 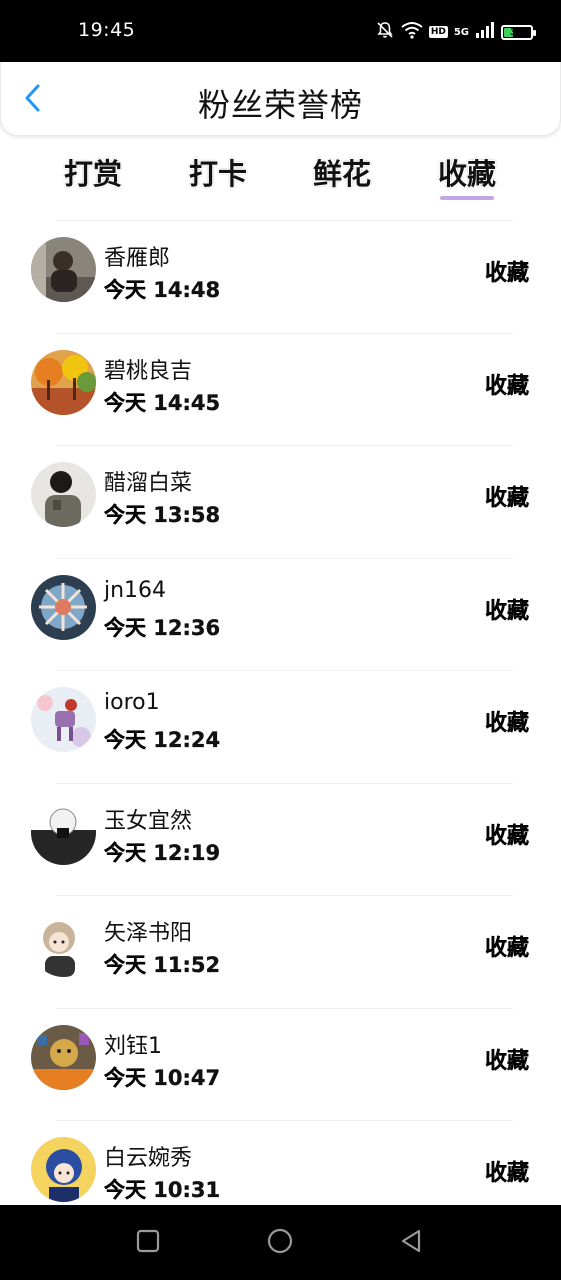 What do you see at coordinates (162, 290) in the screenshot?
I see `timestamp: 今天 14:48` at bounding box center [162, 290].